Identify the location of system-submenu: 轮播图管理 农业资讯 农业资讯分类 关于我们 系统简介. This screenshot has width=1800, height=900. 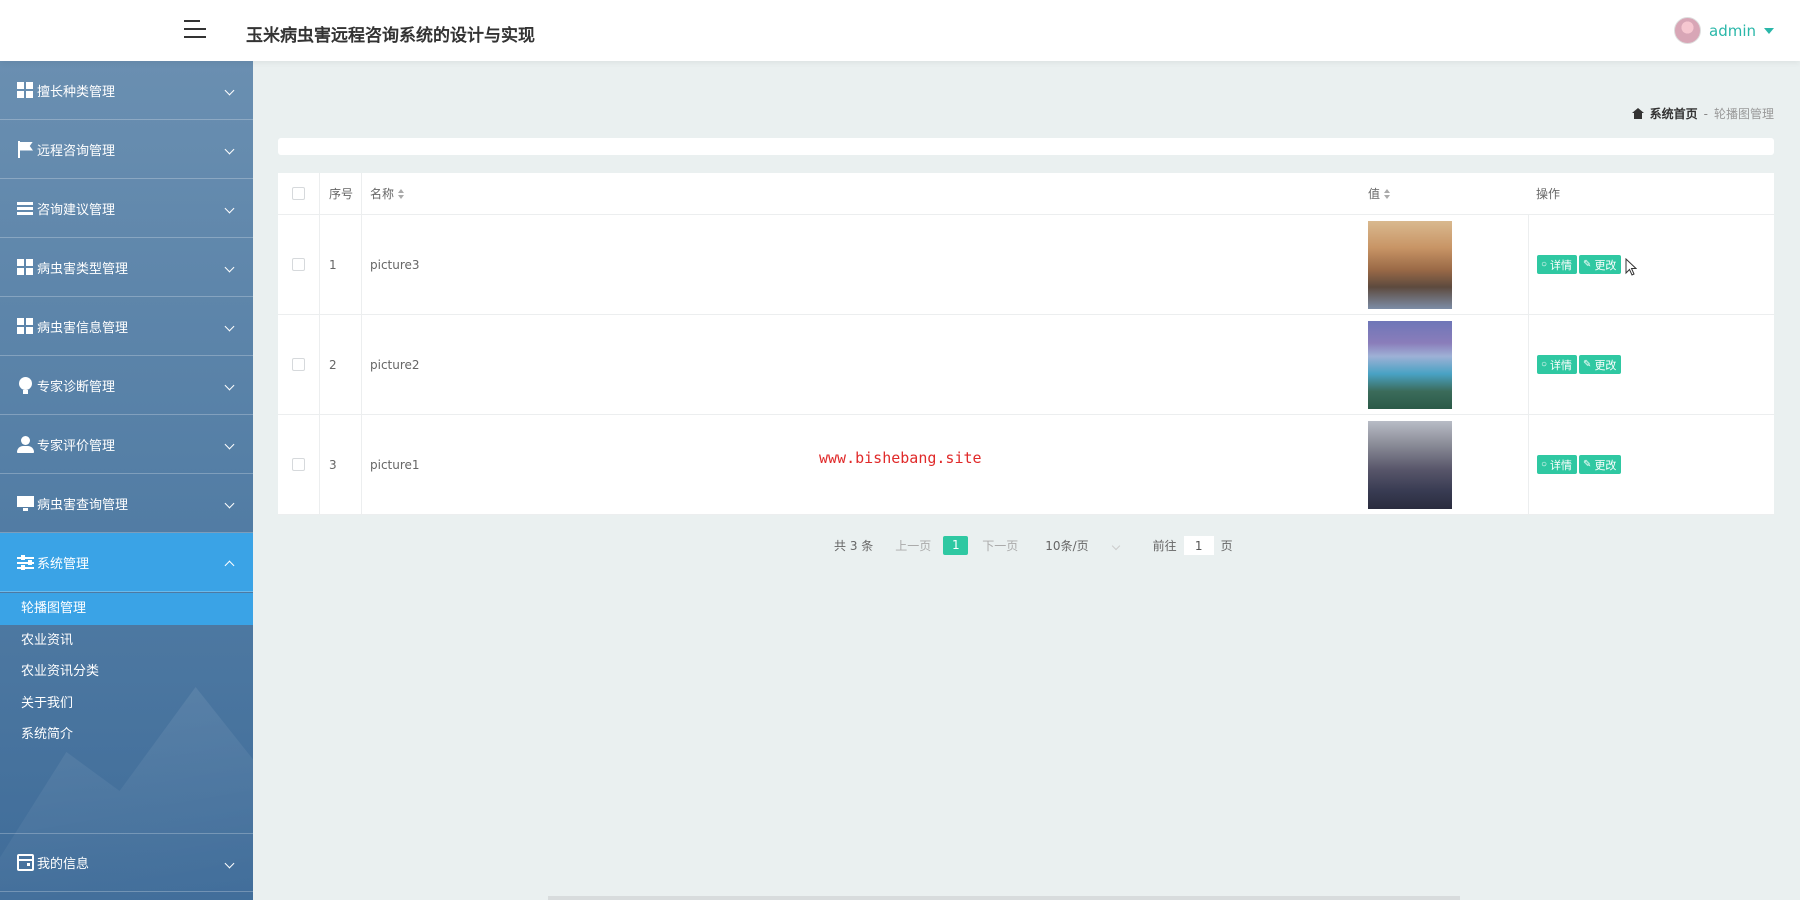
(126, 672).